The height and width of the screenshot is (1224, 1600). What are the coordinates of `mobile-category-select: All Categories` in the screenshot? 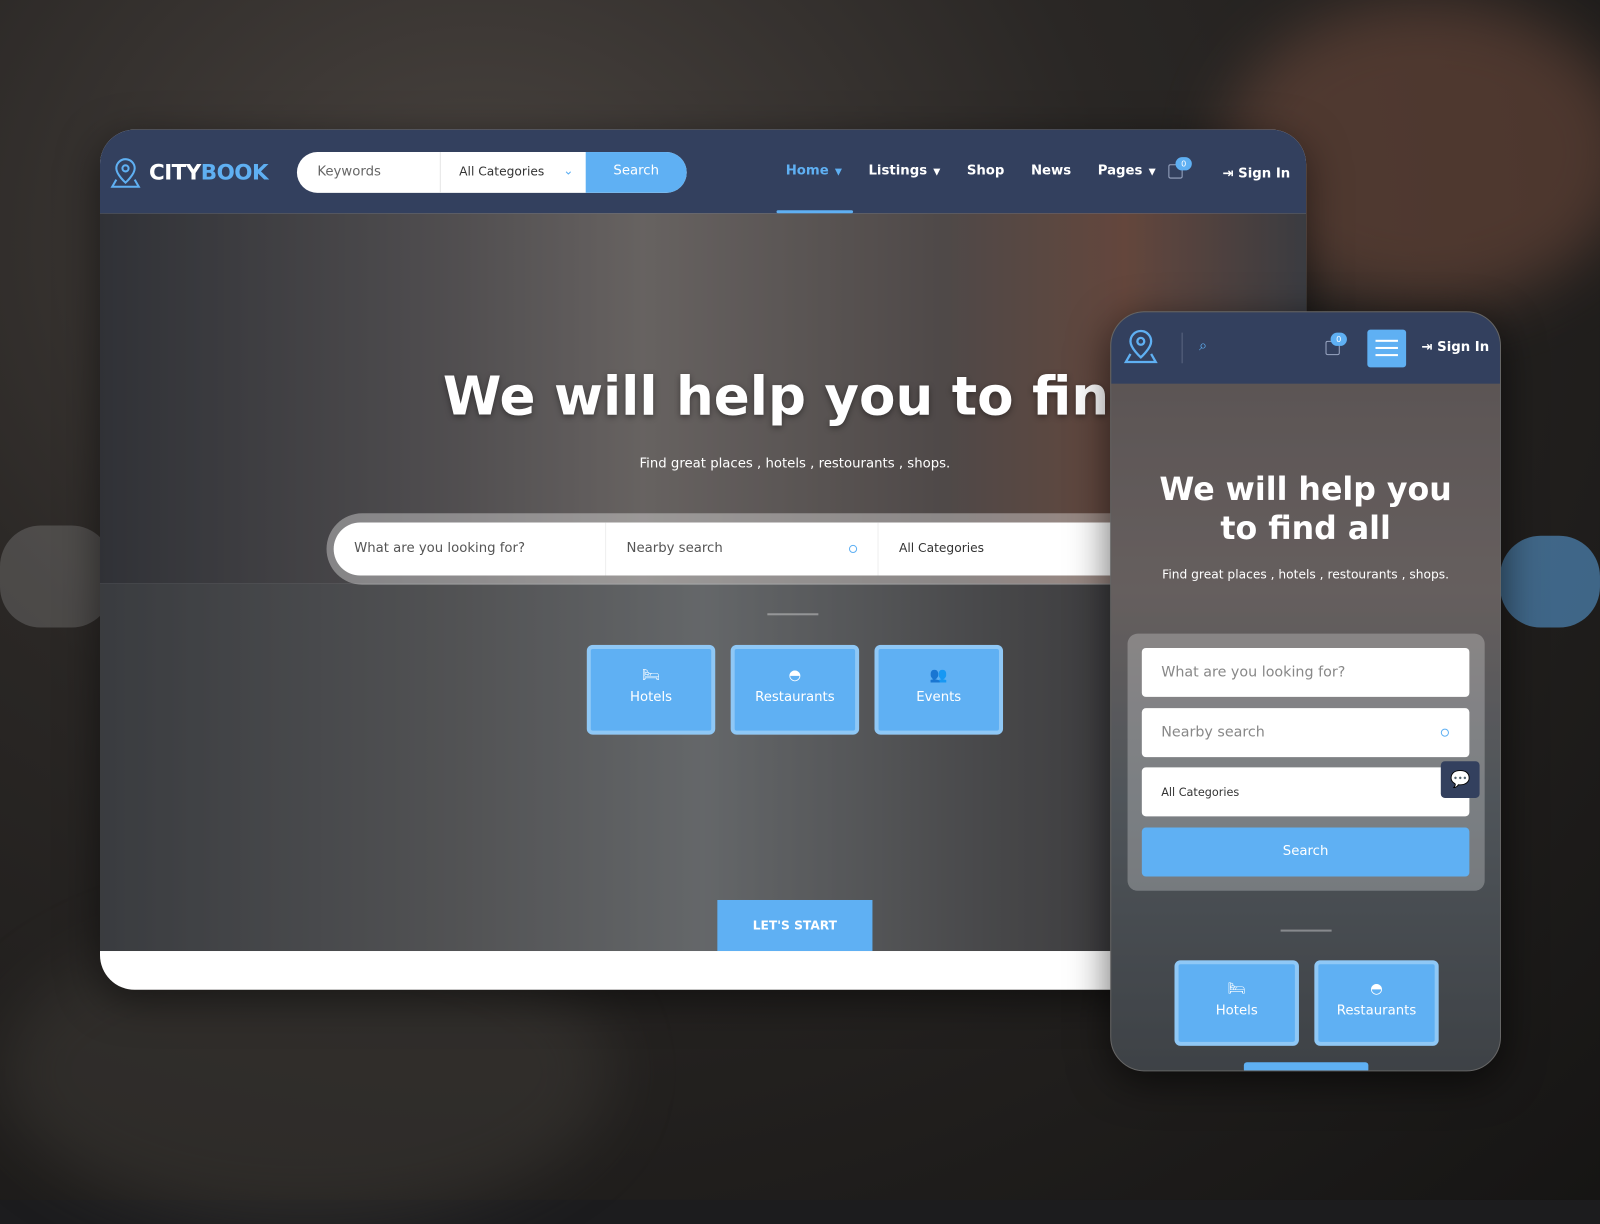 It's located at (1305, 792).